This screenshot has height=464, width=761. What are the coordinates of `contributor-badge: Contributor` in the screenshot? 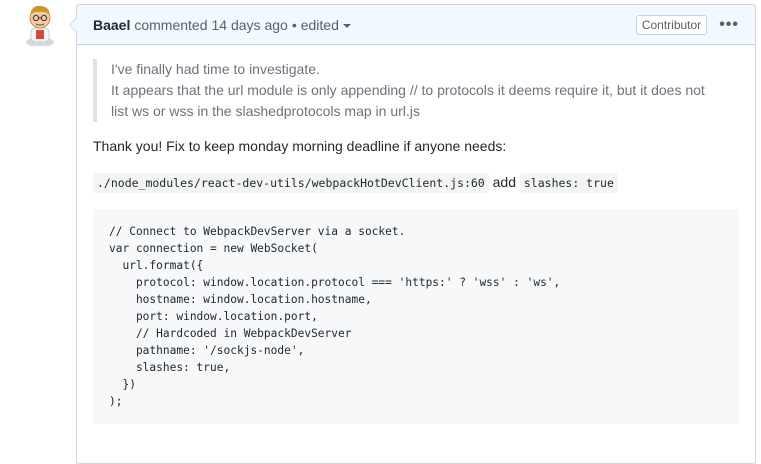 It's located at (671, 24).